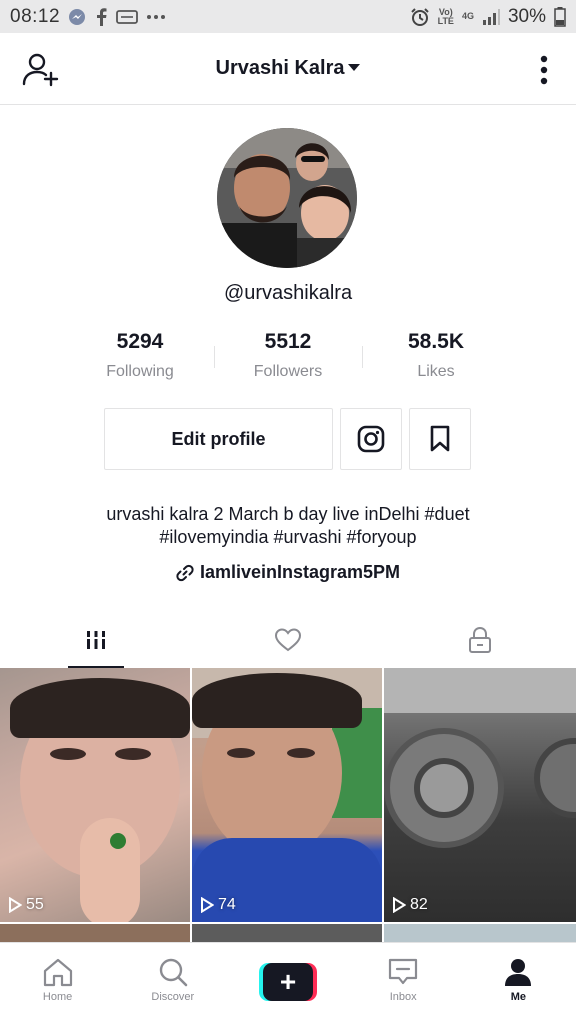  I want to click on bio-link: IamliveinInstagram5PM, so click(288, 572).